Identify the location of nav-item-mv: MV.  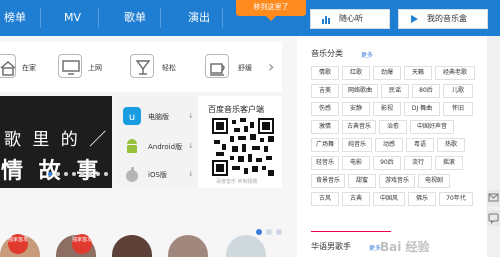
(72, 18).